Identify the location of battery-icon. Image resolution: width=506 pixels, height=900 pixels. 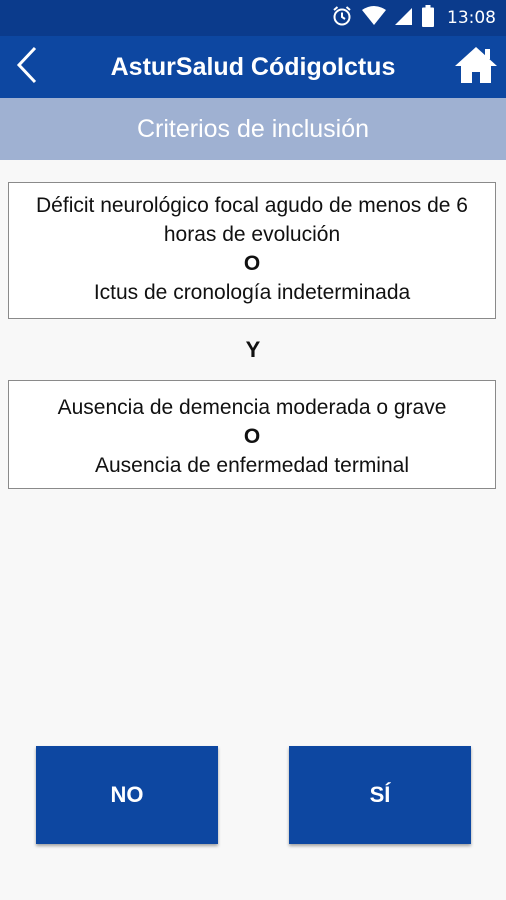
(428, 18).